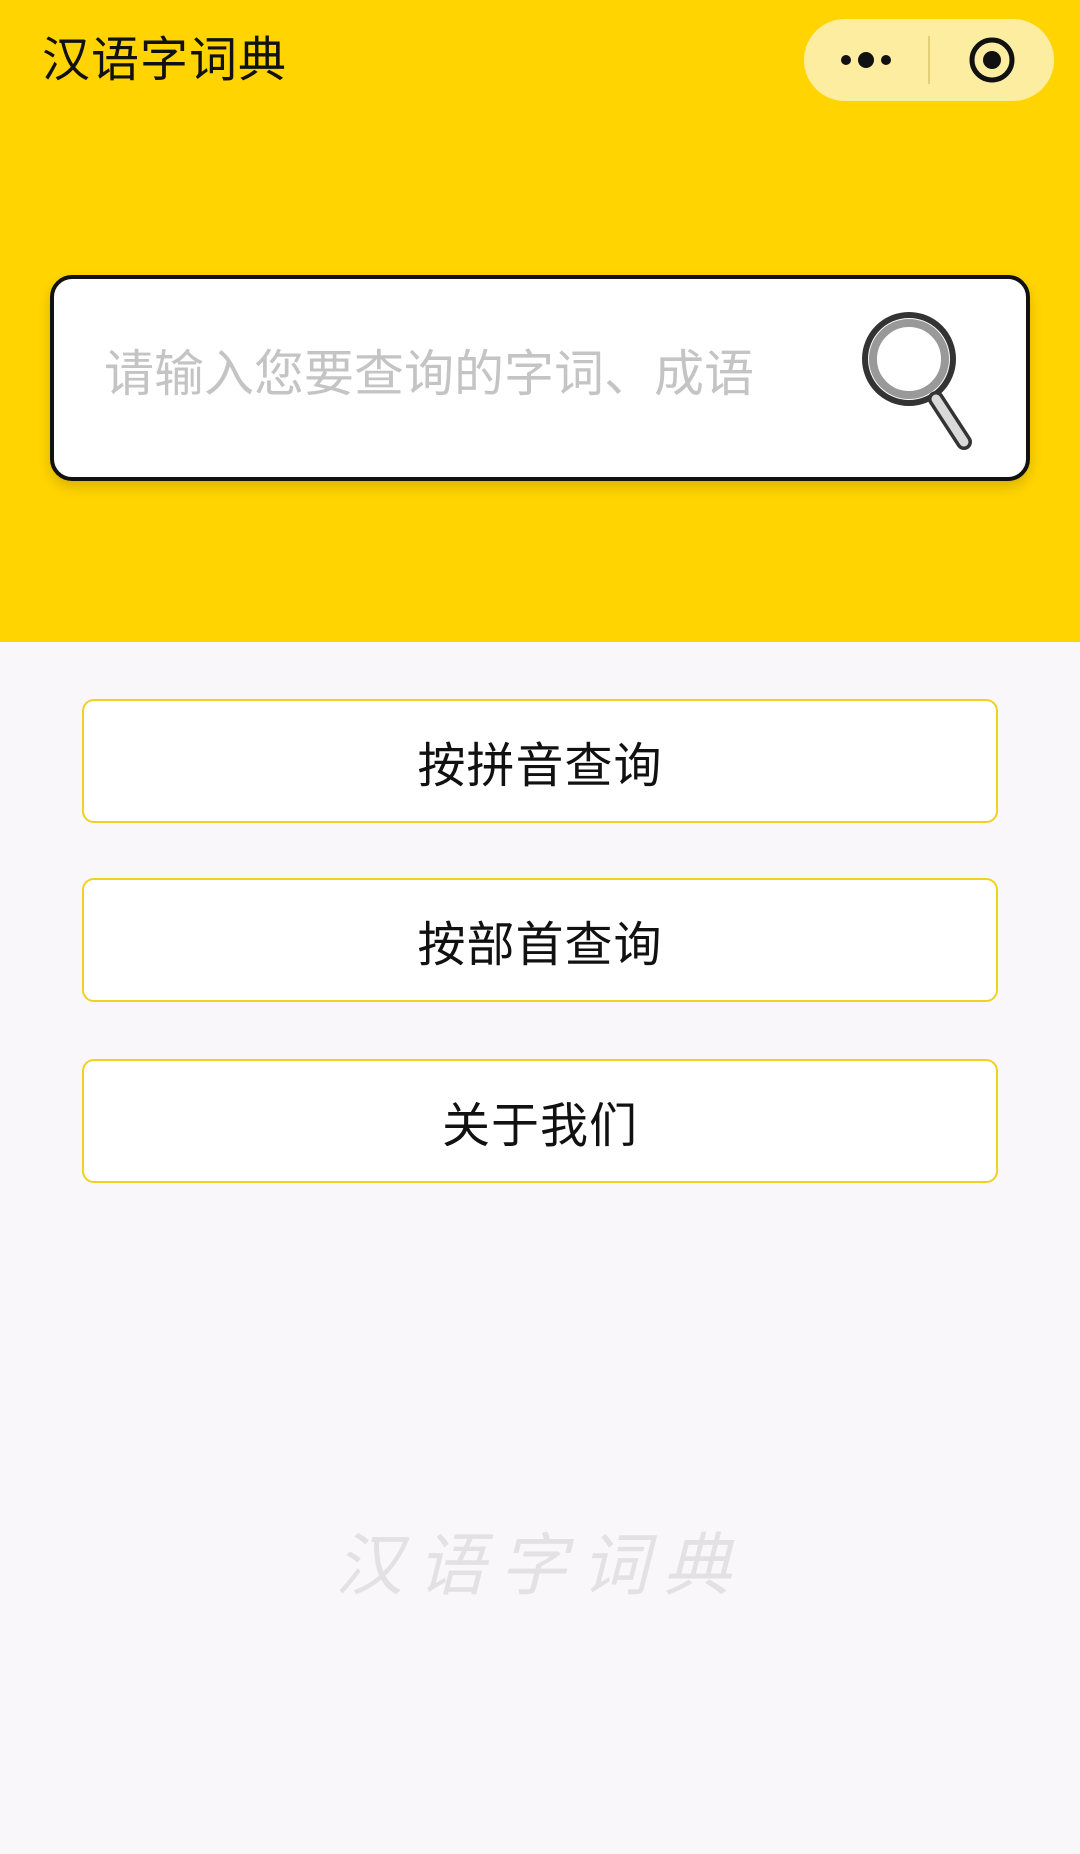 The width and height of the screenshot is (1080, 1854). What do you see at coordinates (540, 766) in the screenshot?
I see `pinyin-search-label: 按拼音查询` at bounding box center [540, 766].